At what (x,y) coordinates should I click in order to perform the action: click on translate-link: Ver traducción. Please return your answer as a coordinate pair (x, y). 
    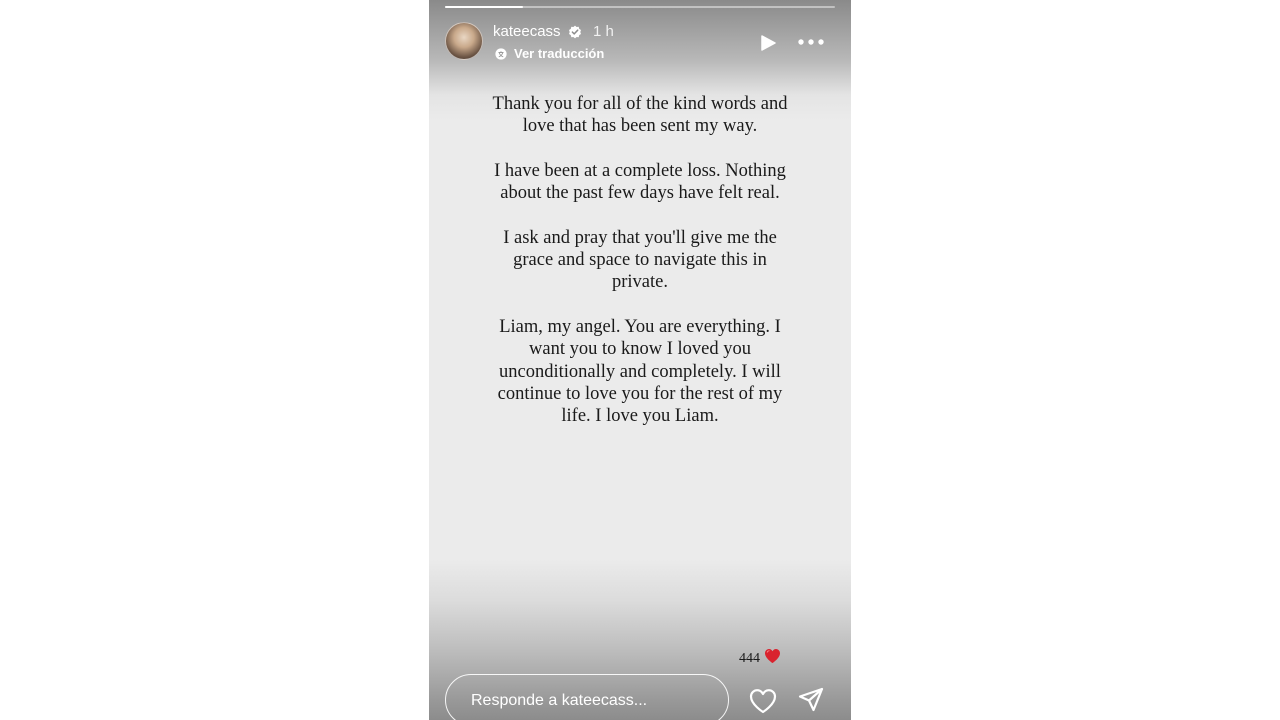
    Looking at the image, I should click on (559, 54).